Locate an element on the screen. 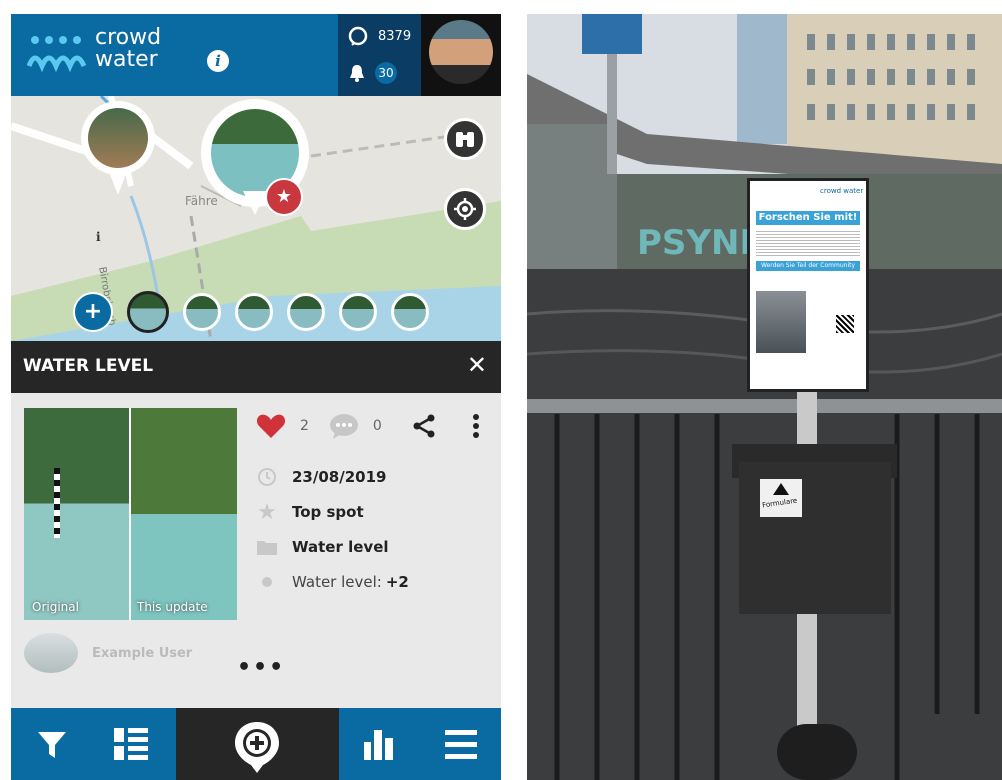 The width and height of the screenshot is (1002, 780). svg-text: PSYNE is located at coordinates (700, 243).